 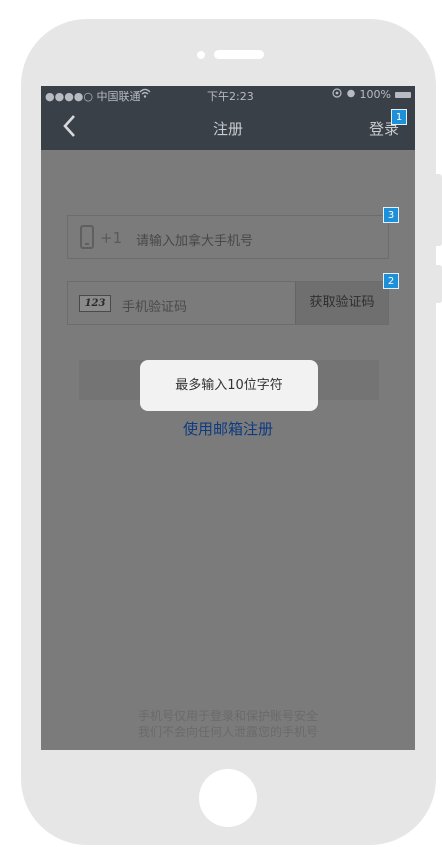 I want to click on nav-bar: 注册 登录 1, so click(x=228, y=127).